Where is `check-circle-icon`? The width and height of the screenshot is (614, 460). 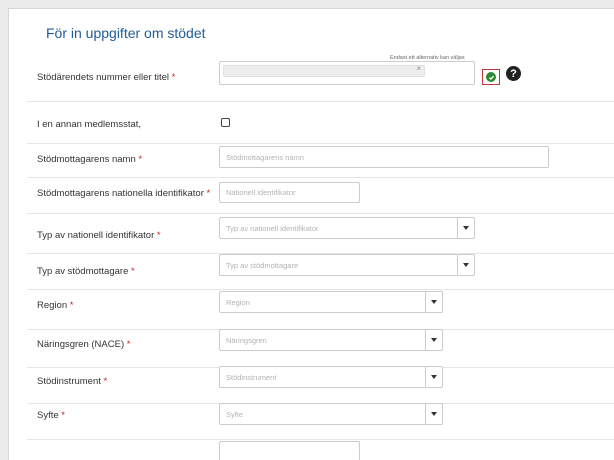 check-circle-icon is located at coordinates (491, 77).